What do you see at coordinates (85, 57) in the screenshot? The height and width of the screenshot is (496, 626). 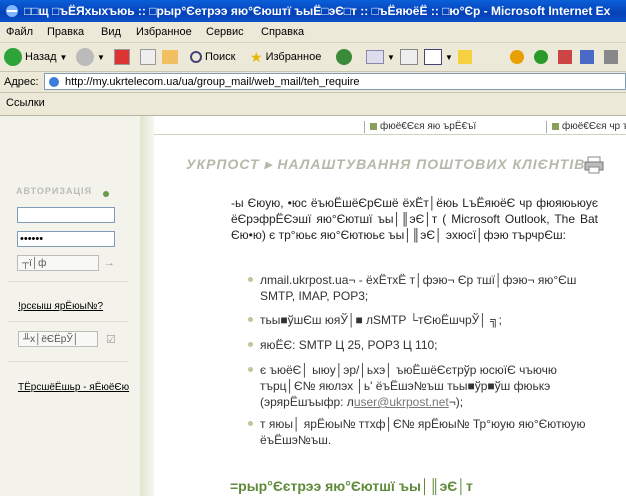 I see `forward-arrow-icon` at bounding box center [85, 57].